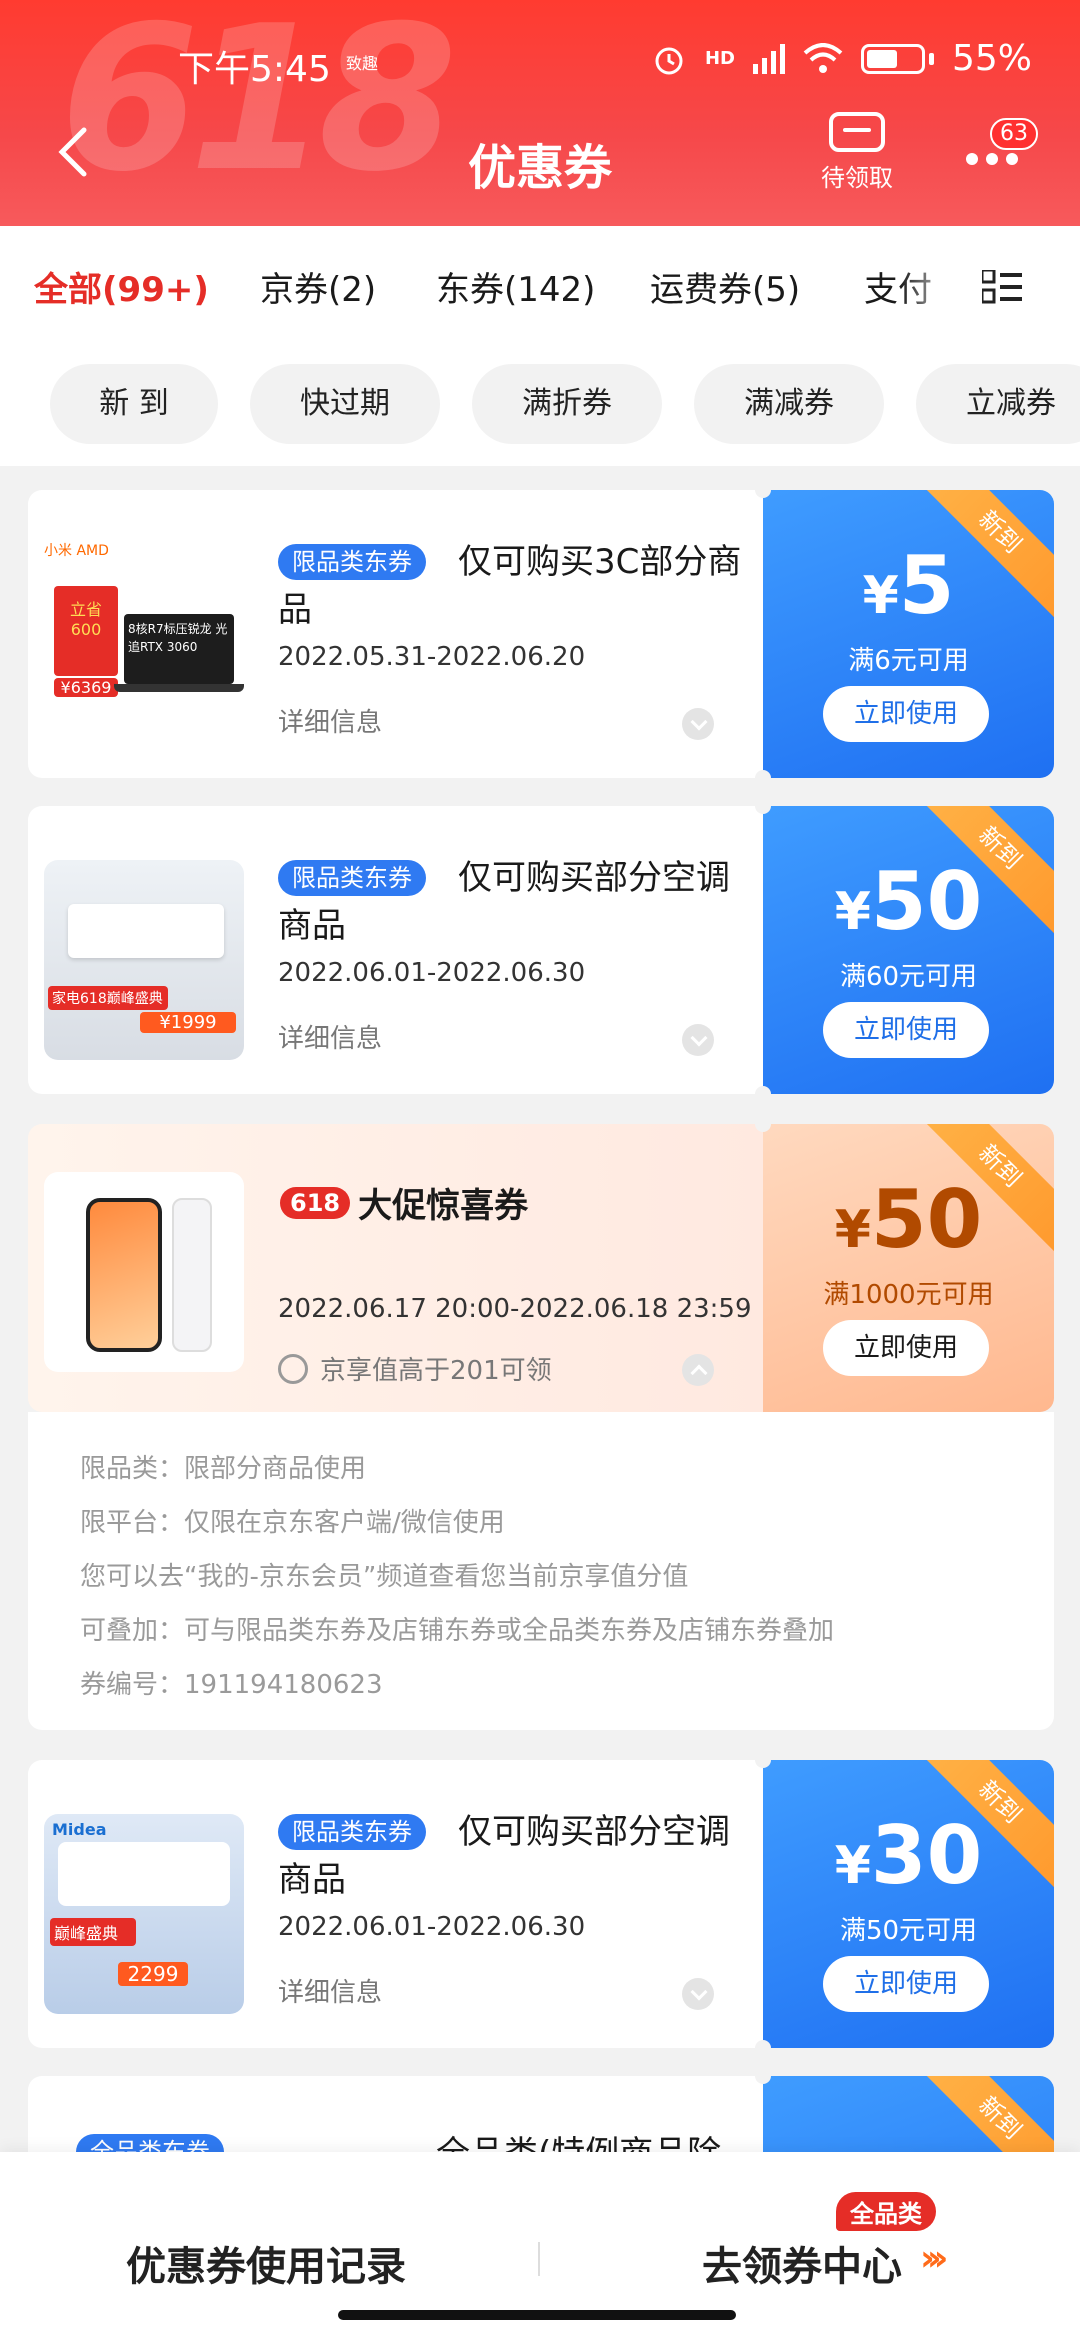  Describe the element at coordinates (134, 404) in the screenshot. I see `chip-new: 新 到` at that location.